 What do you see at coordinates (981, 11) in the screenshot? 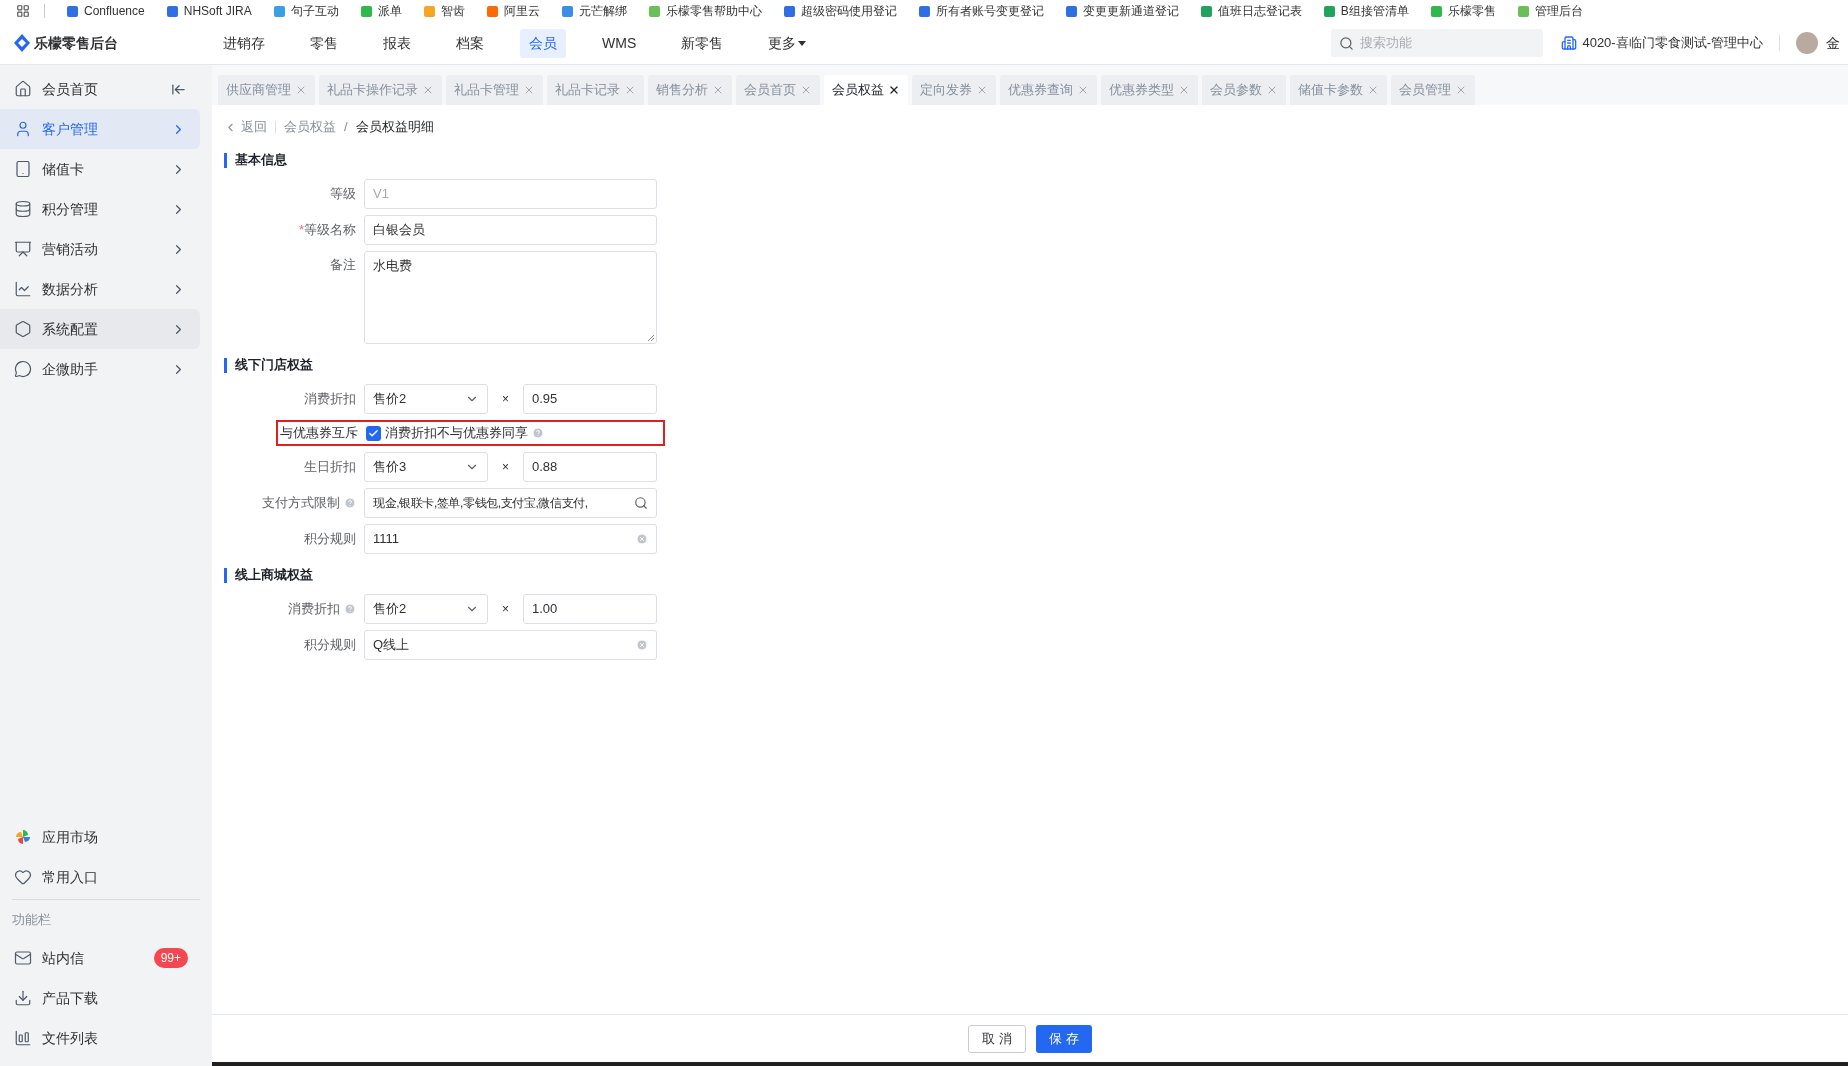
I see `bookmark: 所有者账号变更登记` at bounding box center [981, 11].